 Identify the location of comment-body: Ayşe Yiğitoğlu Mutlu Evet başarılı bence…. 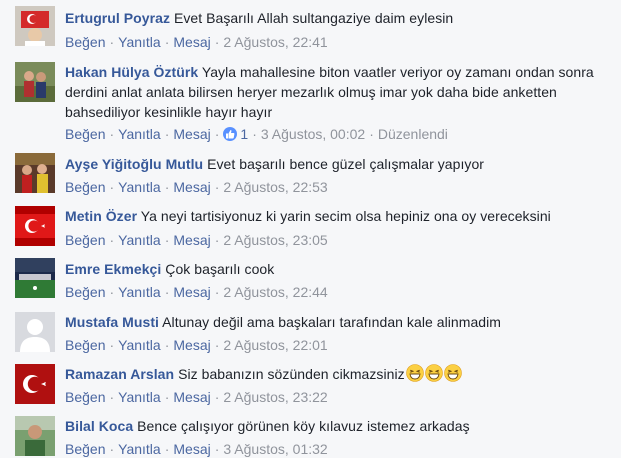
(336, 164).